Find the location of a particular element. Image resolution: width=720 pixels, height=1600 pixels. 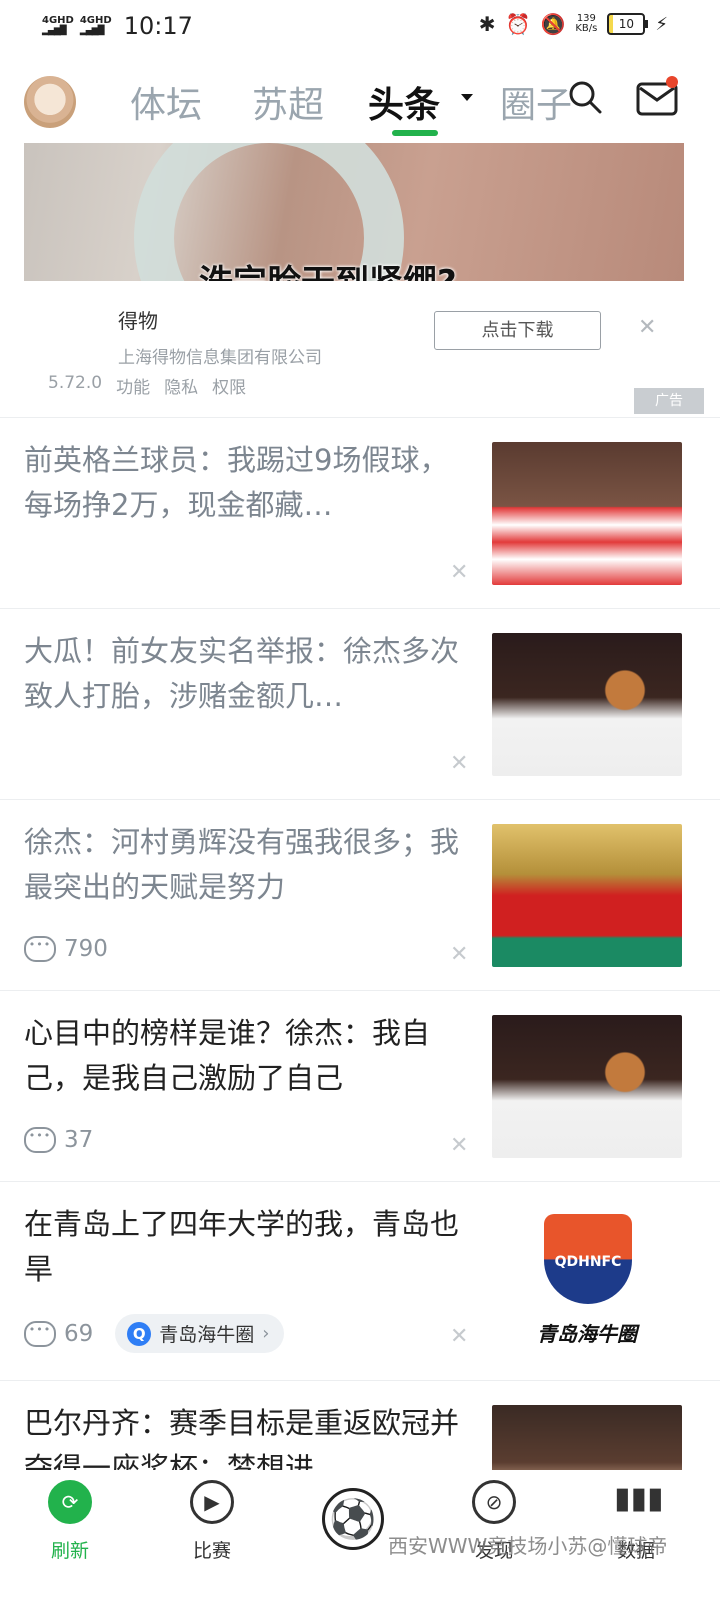

comment-count: ••• 69 Q 青岛海牛圈 › is located at coordinates (154, 1333).